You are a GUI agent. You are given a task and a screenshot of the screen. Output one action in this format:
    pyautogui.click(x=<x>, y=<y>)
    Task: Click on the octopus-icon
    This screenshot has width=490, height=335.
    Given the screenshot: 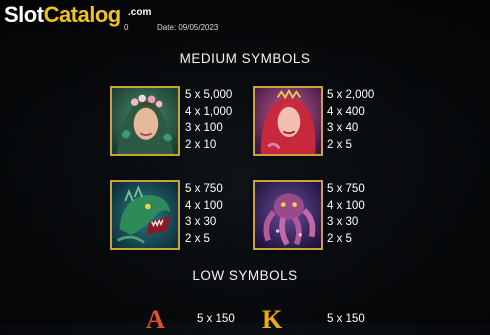 What is the action you would take?
    pyautogui.click(x=288, y=215)
    